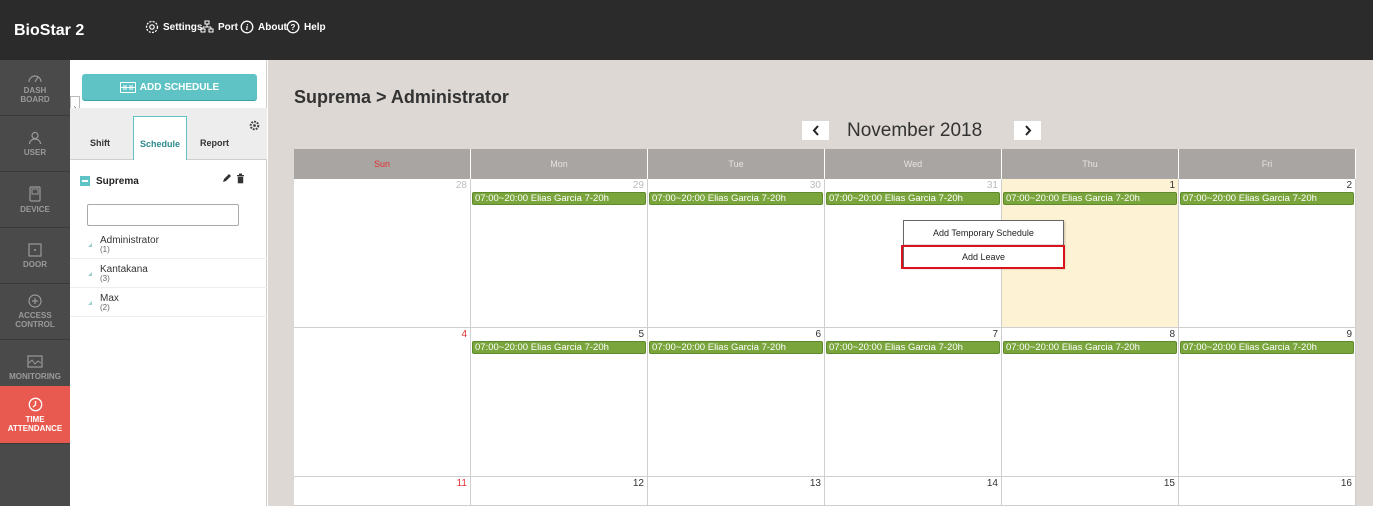 Image resolution: width=1373 pixels, height=506 pixels. I want to click on calendar-day-cell: 8 07:00~20:00 Elias Garcia 7-20h, so click(1090, 402).